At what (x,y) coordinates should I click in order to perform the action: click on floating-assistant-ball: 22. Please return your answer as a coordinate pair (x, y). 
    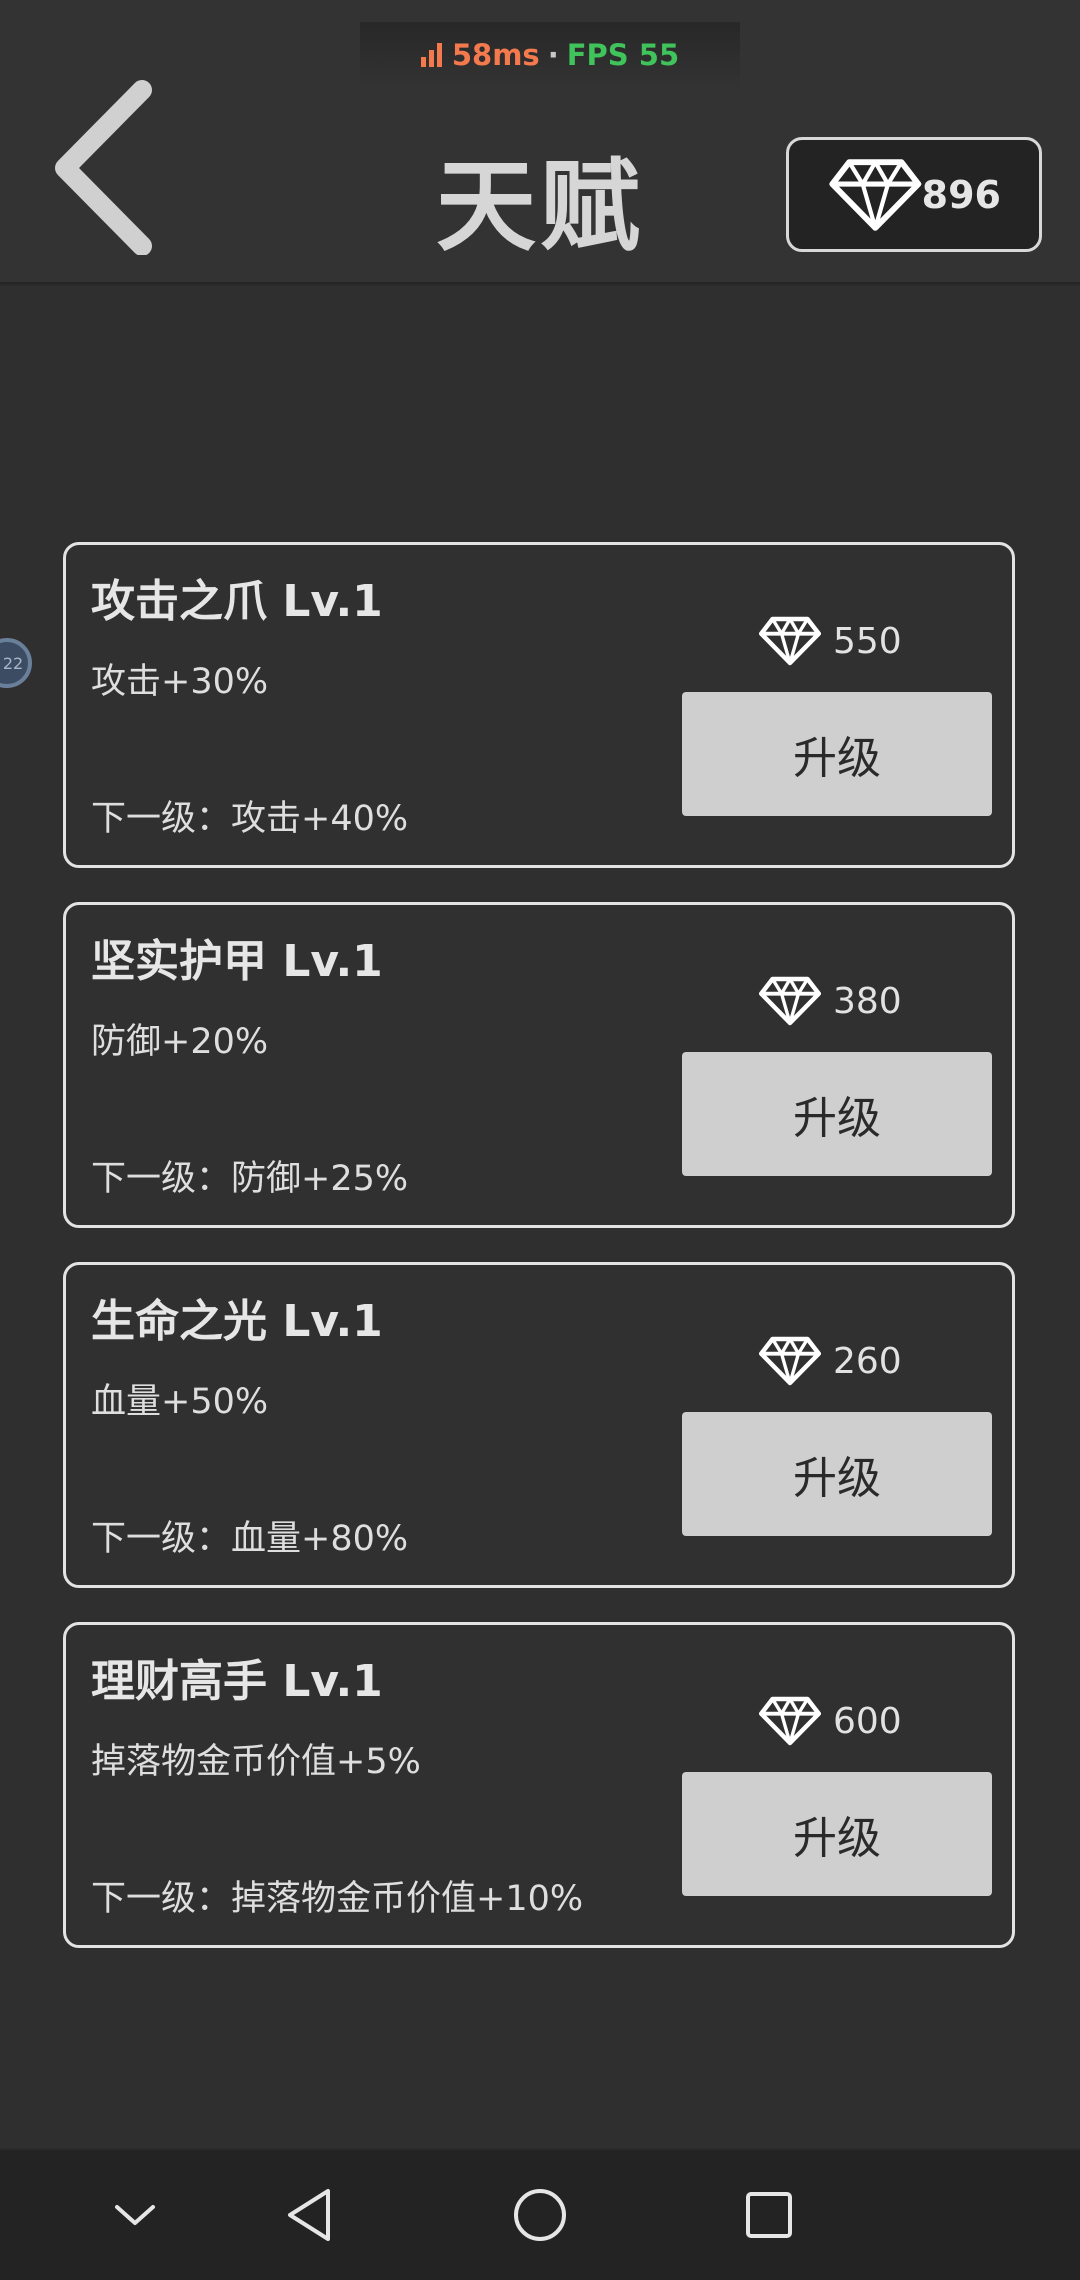
    Looking at the image, I should click on (16, 663).